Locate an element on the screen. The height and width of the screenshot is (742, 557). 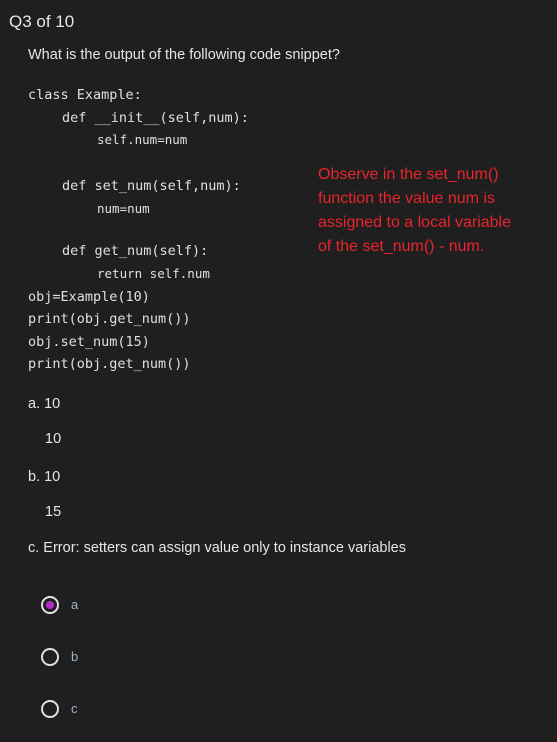
note-line: Observe in the set_num() is located at coordinates (408, 174).